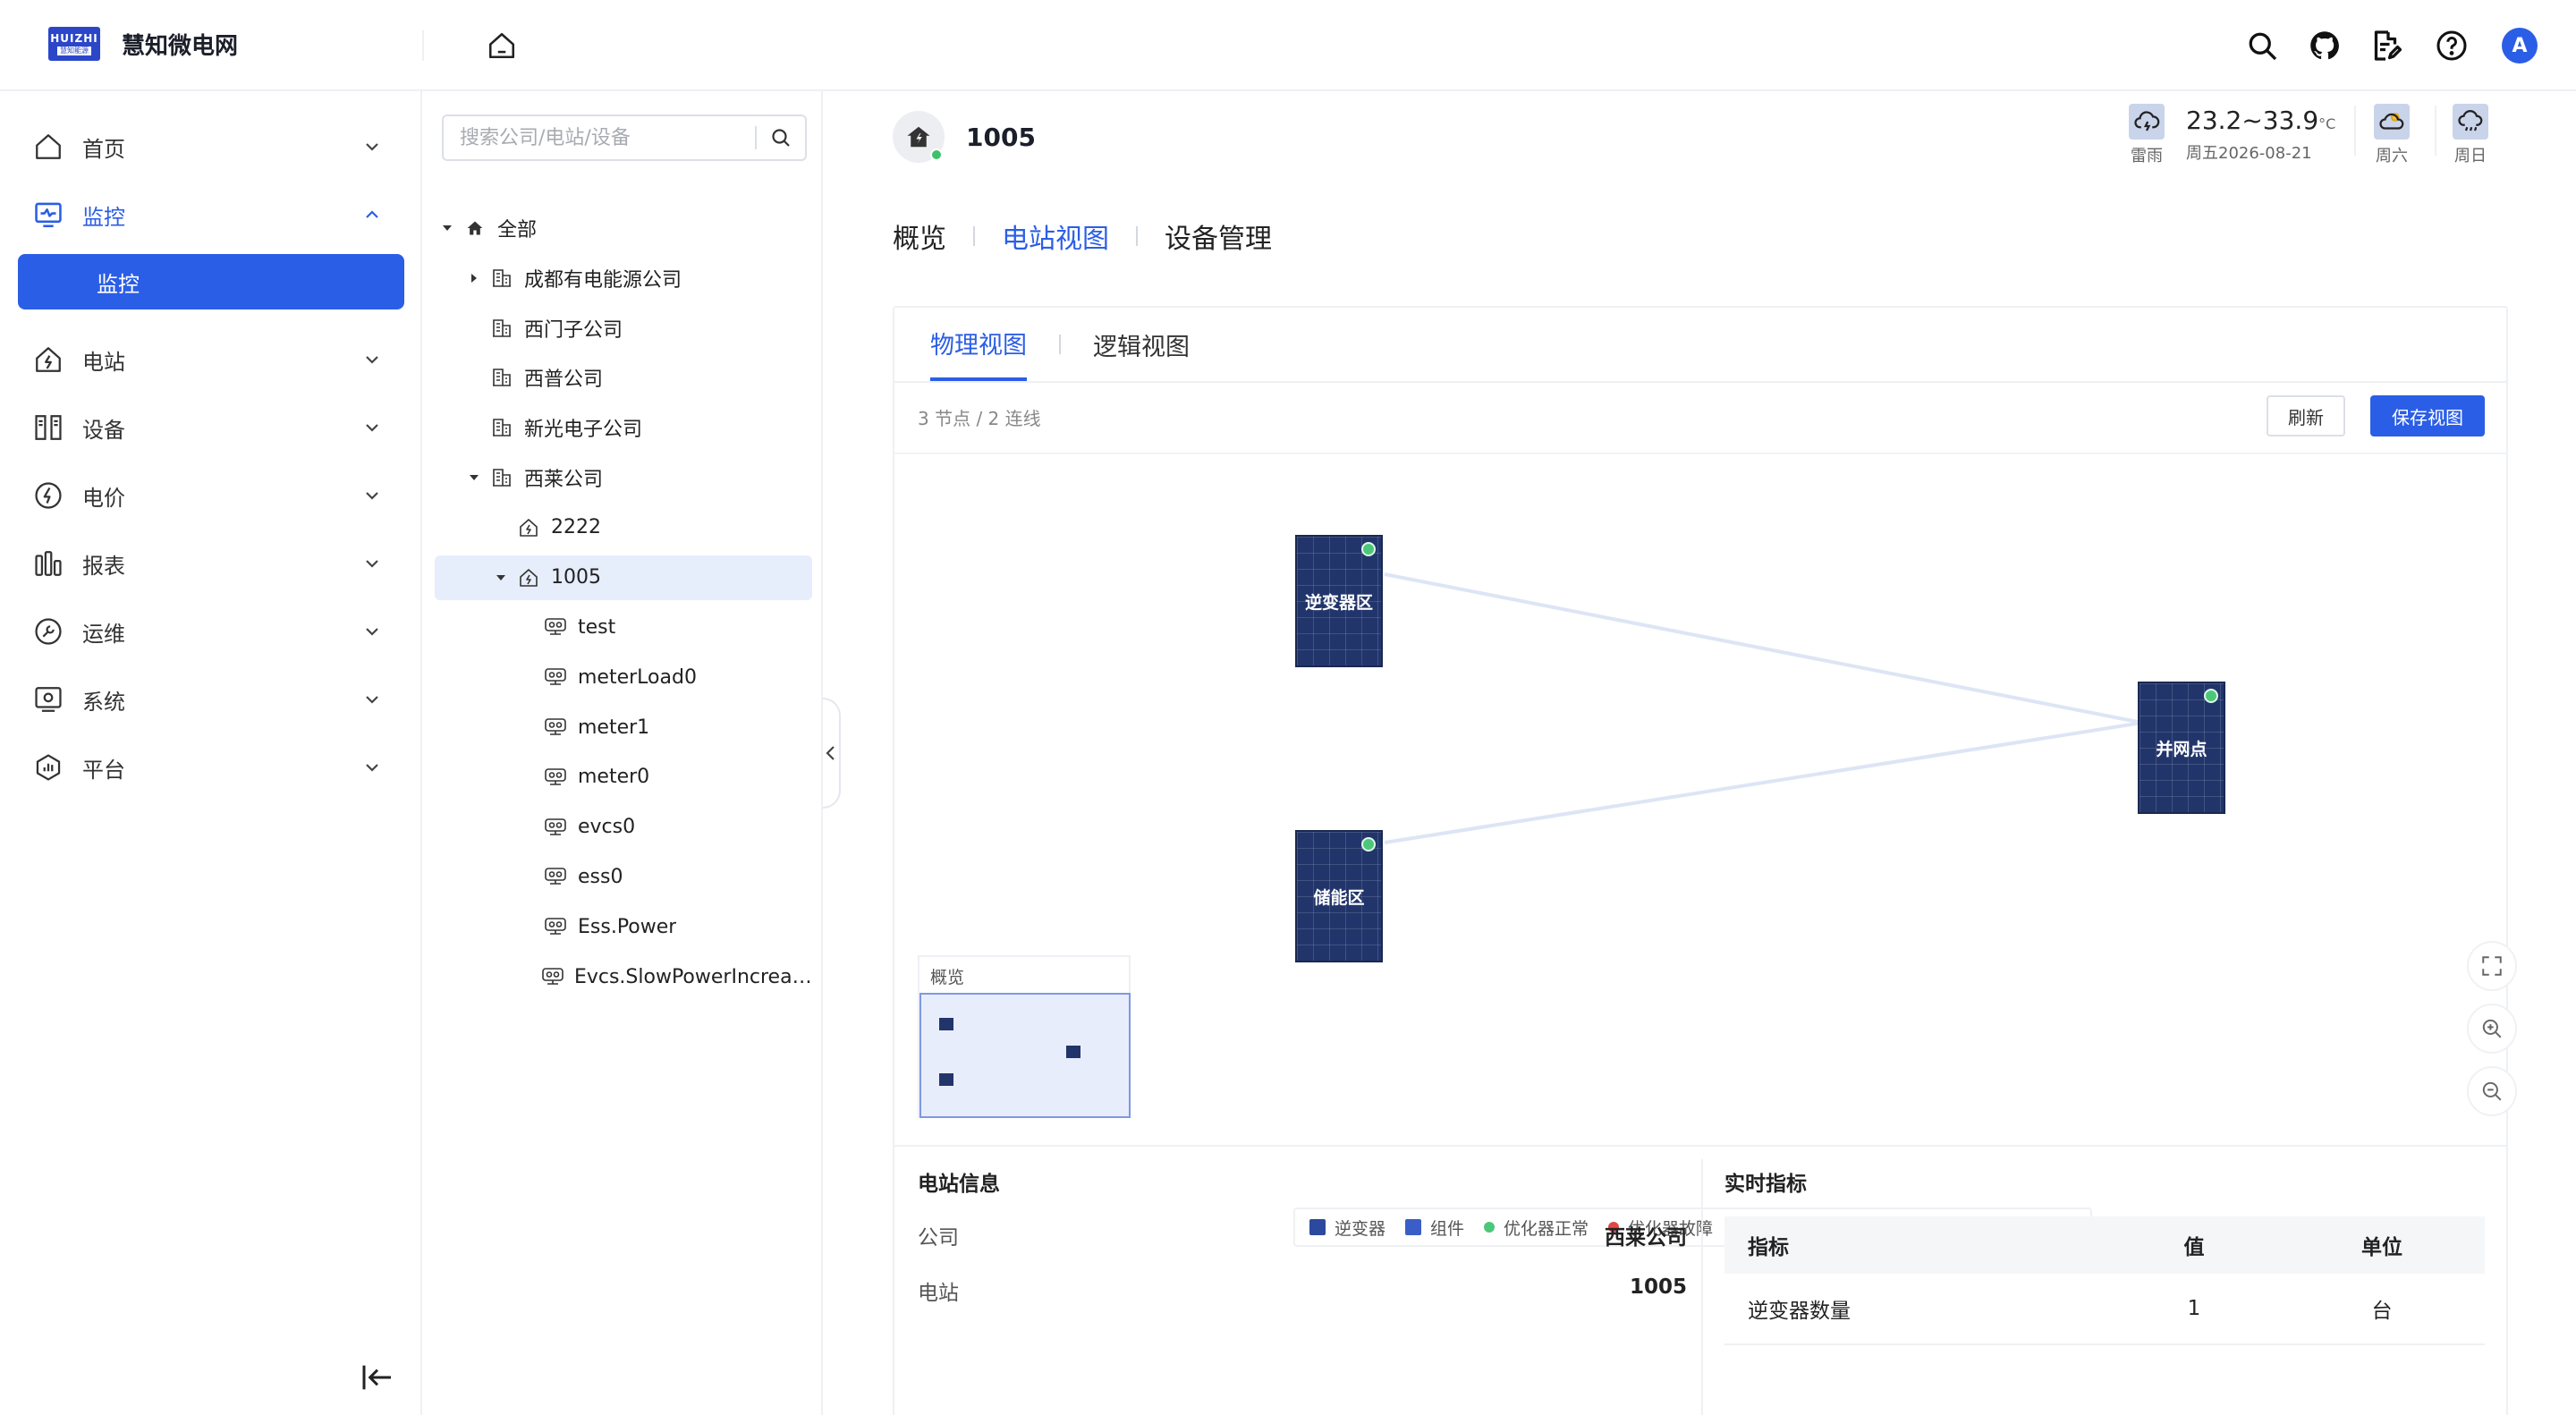  Describe the element at coordinates (1658, 1287) in the screenshot. I see `info-value: 1005` at that location.